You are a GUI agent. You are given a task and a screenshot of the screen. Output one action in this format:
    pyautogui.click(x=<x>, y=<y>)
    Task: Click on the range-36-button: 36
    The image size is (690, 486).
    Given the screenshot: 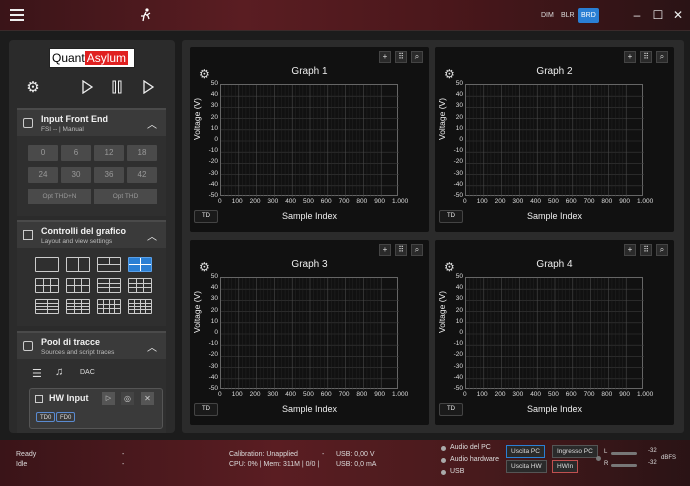 What is the action you would take?
    pyautogui.click(x=109, y=175)
    